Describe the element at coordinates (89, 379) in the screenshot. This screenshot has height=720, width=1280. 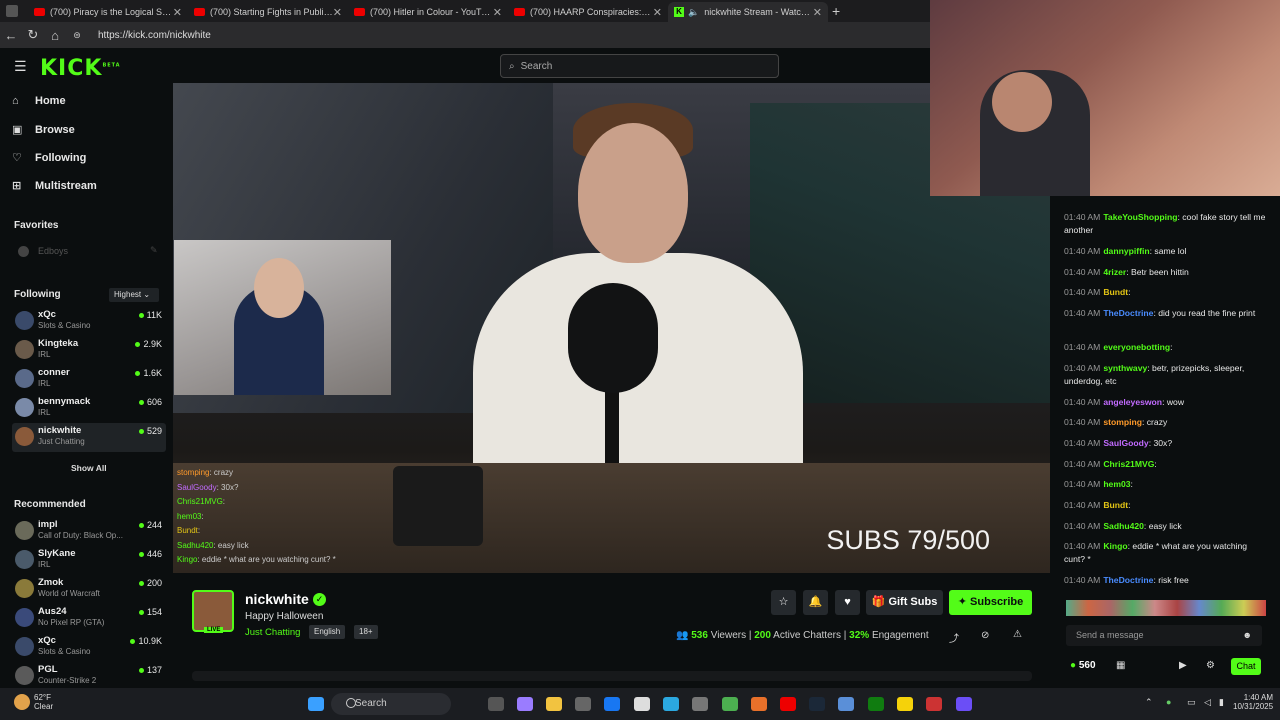
I see `following-channel: conner IRL 1.6K` at that location.